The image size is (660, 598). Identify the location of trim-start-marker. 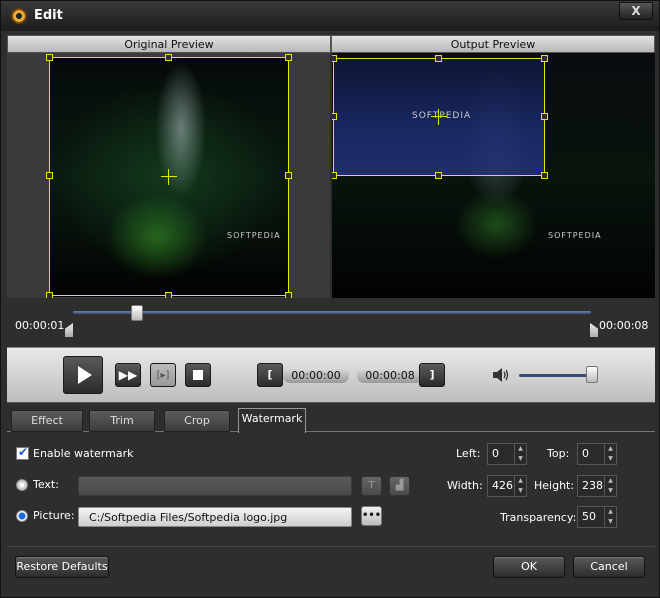
(69, 330).